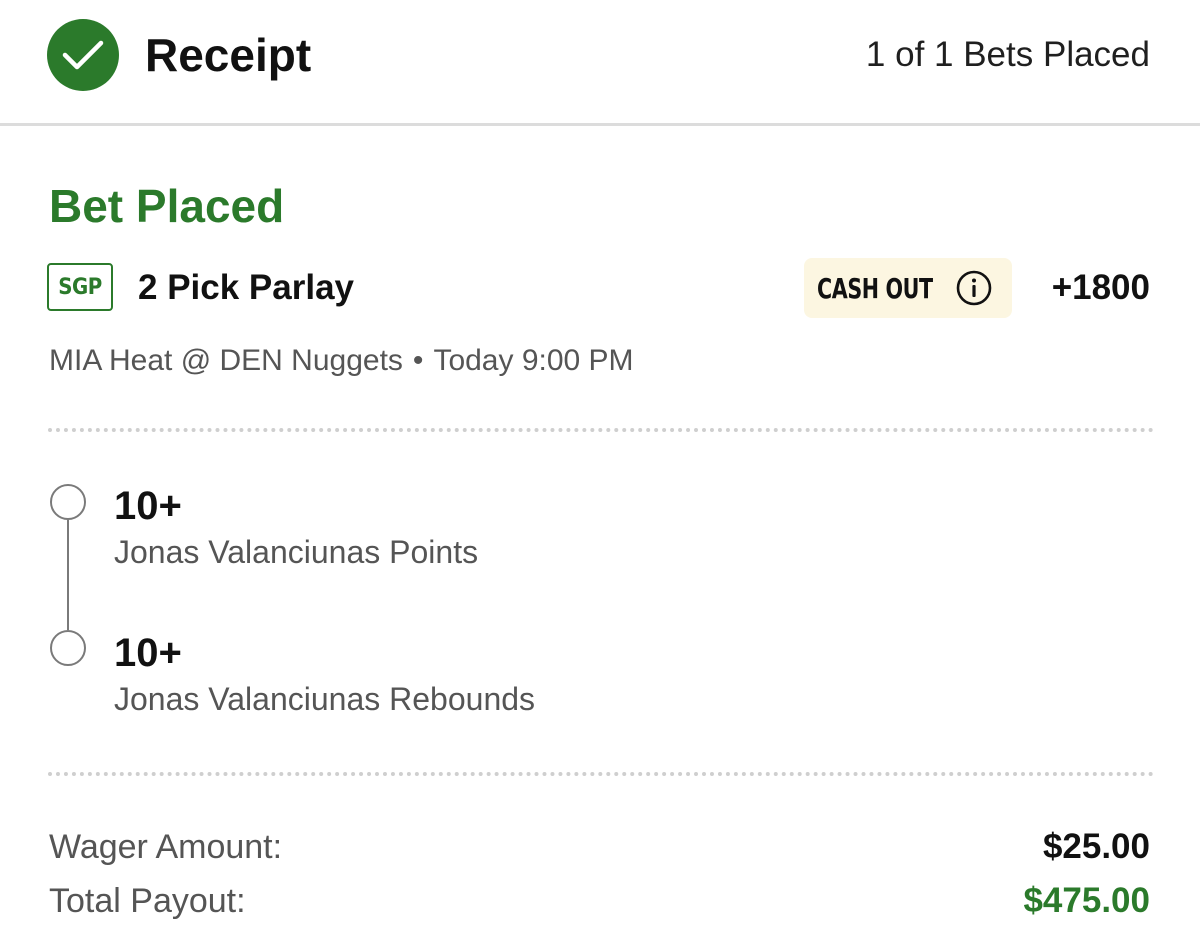  What do you see at coordinates (166, 847) in the screenshot?
I see `wager-amount-label: Wager Amount:` at bounding box center [166, 847].